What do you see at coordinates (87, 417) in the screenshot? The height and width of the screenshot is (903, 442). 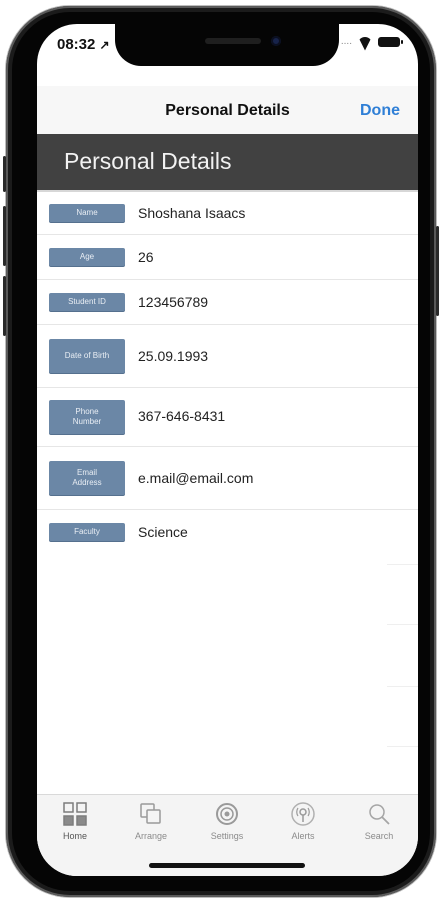 I see `field-label-phone-number: Phone Number` at bounding box center [87, 417].